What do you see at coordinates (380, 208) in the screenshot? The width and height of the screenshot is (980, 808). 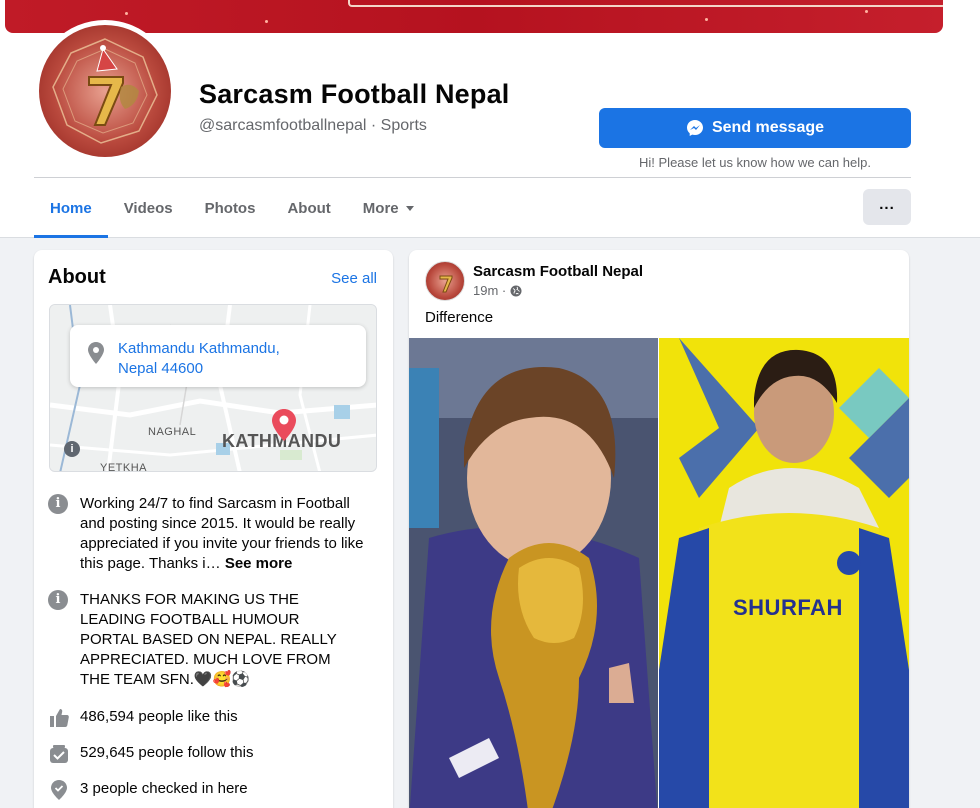 I see `tab-more-label: More` at bounding box center [380, 208].